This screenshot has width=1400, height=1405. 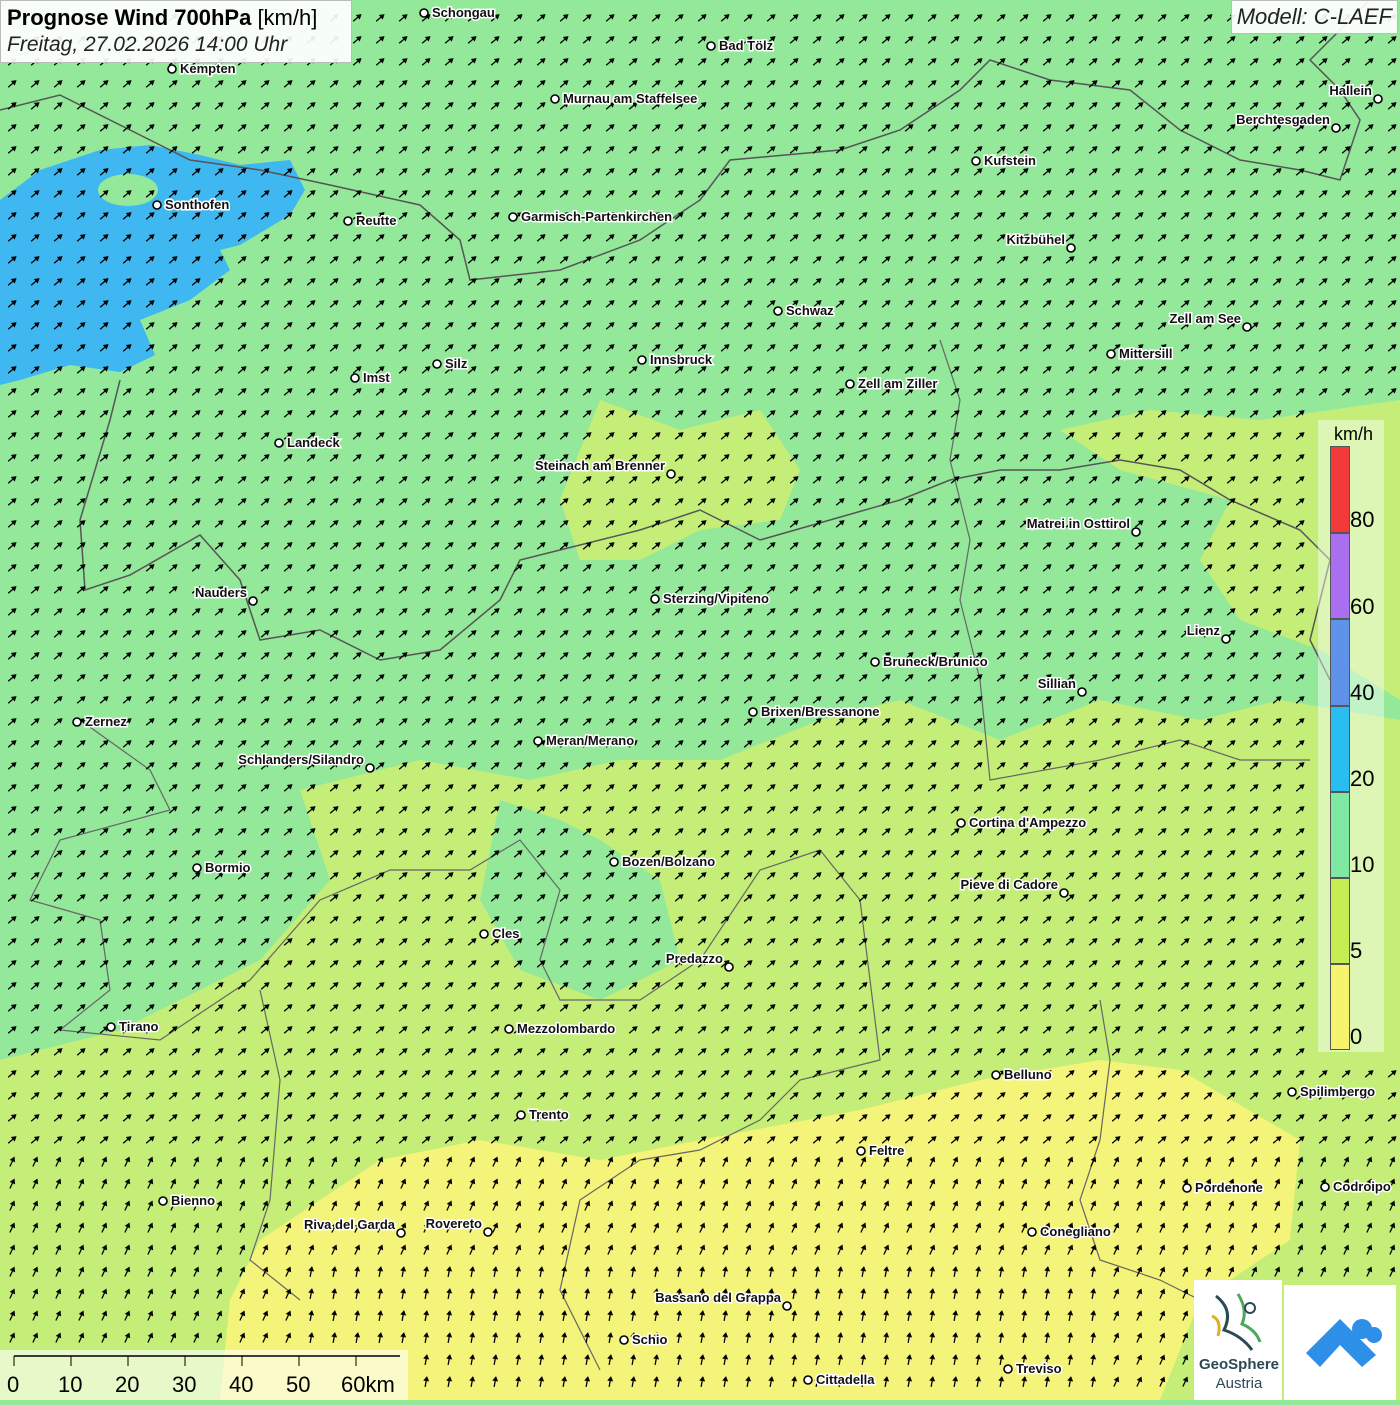 I want to click on city-label: Kufstein, so click(x=1010, y=160).